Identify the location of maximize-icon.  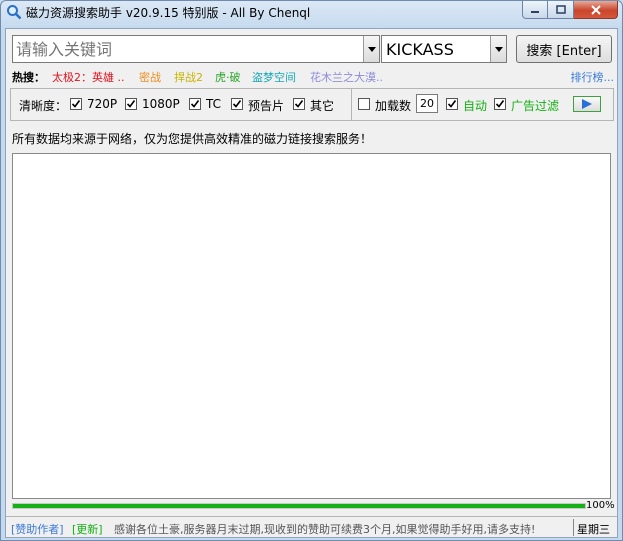
(560, 9).